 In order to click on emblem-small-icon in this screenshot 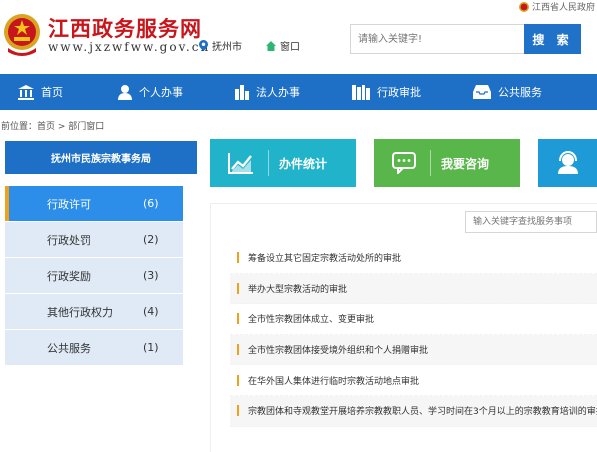, I will do `click(523, 6)`.